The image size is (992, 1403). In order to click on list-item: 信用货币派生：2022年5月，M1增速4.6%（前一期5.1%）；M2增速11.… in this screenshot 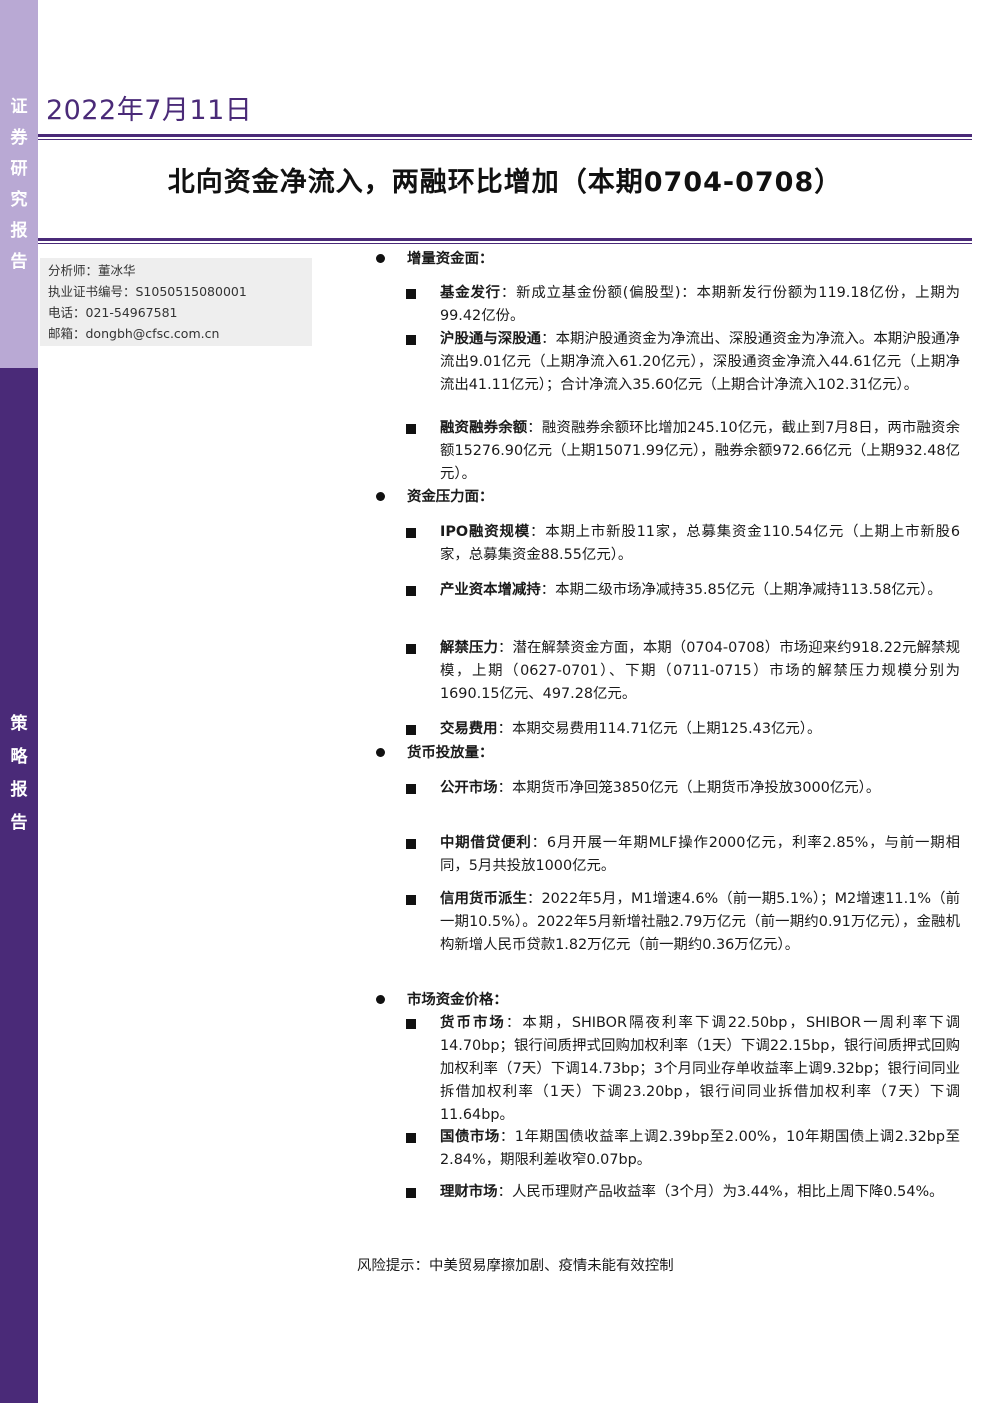, I will do `click(683, 922)`.